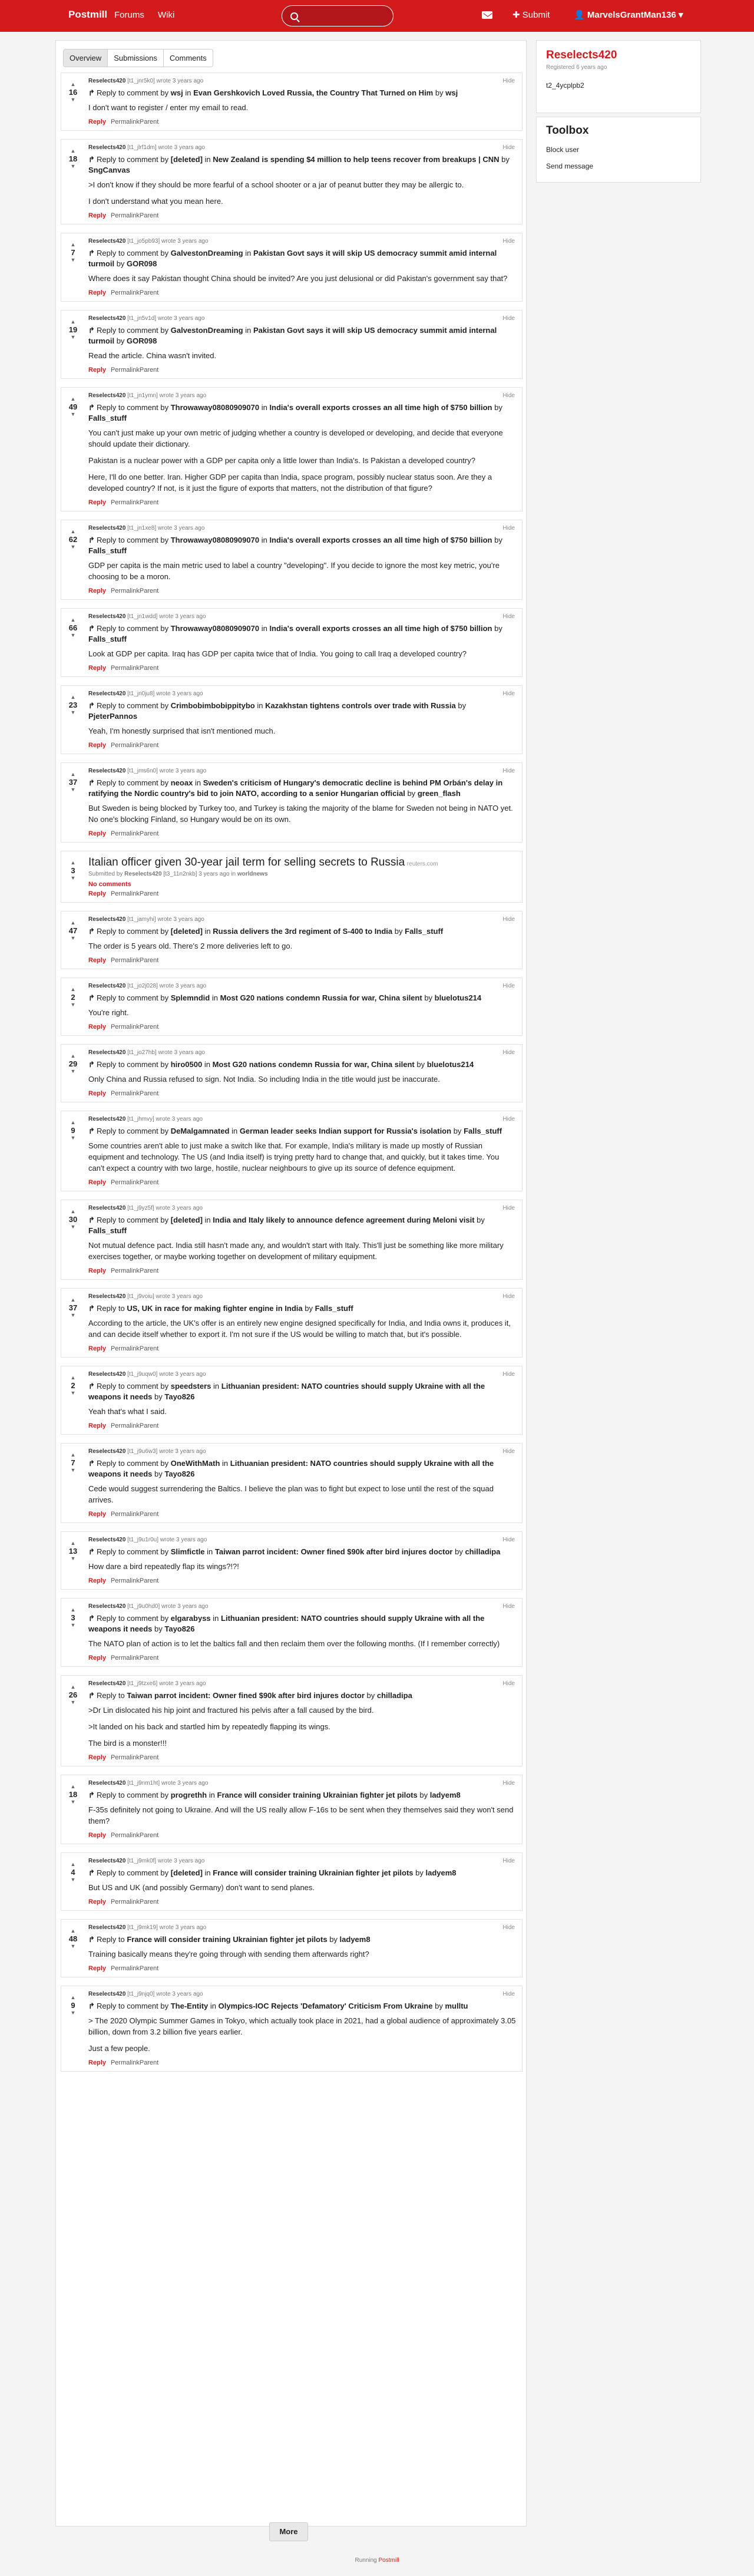 This screenshot has height=2576, width=754. I want to click on thread-author-link: GOR098, so click(142, 263).